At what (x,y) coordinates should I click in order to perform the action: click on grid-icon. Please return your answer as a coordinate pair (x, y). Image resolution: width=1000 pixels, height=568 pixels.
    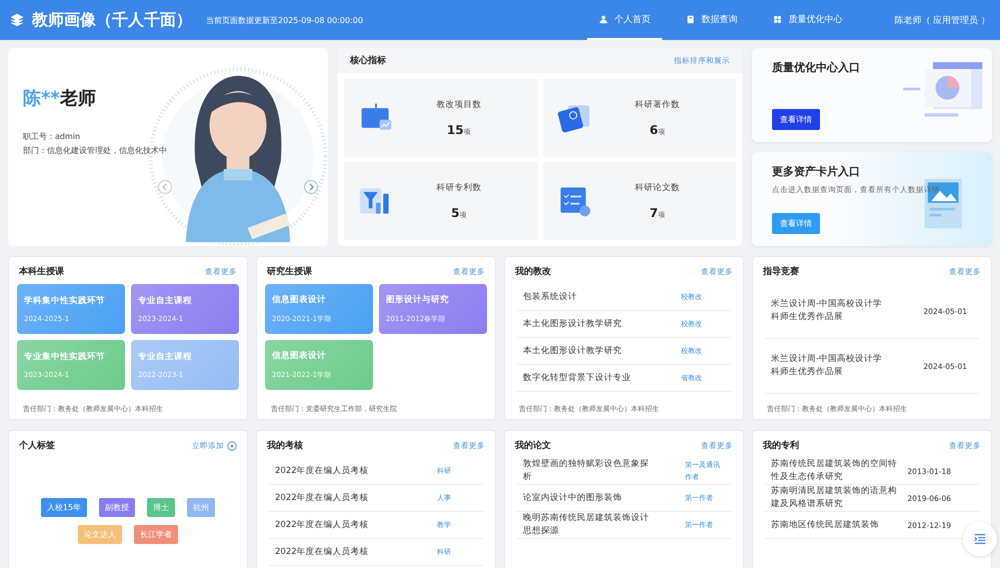
    Looking at the image, I should click on (777, 19).